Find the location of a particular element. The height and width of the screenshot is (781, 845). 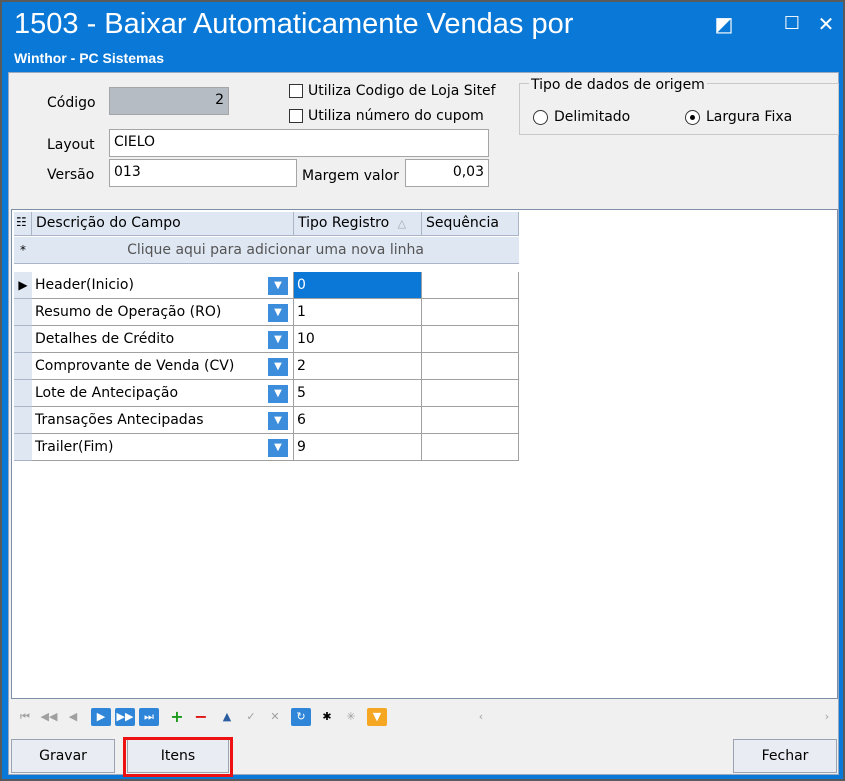

layout-field: CIELO is located at coordinates (299, 143).